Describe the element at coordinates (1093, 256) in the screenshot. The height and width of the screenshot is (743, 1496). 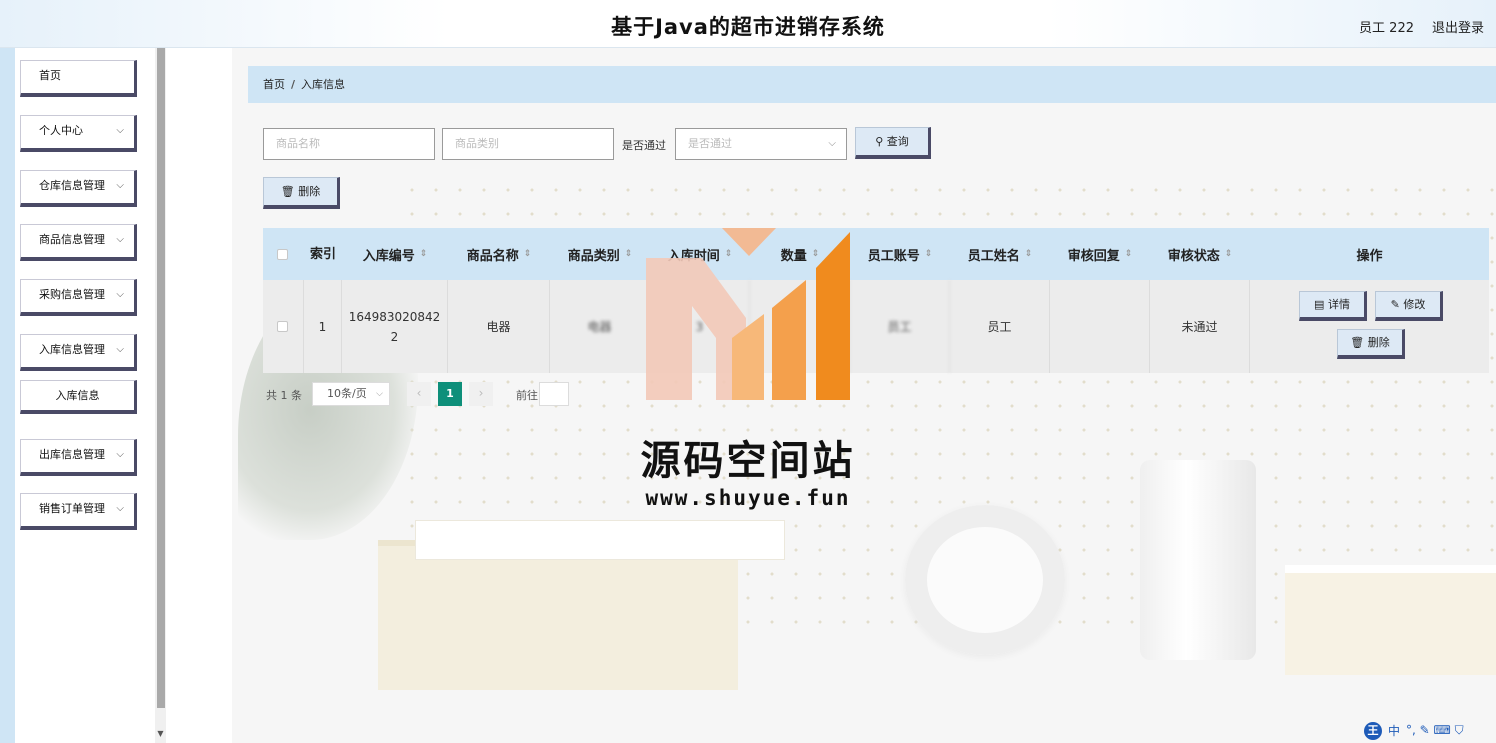
I see `col-review-reply-label: 审核回复` at that location.